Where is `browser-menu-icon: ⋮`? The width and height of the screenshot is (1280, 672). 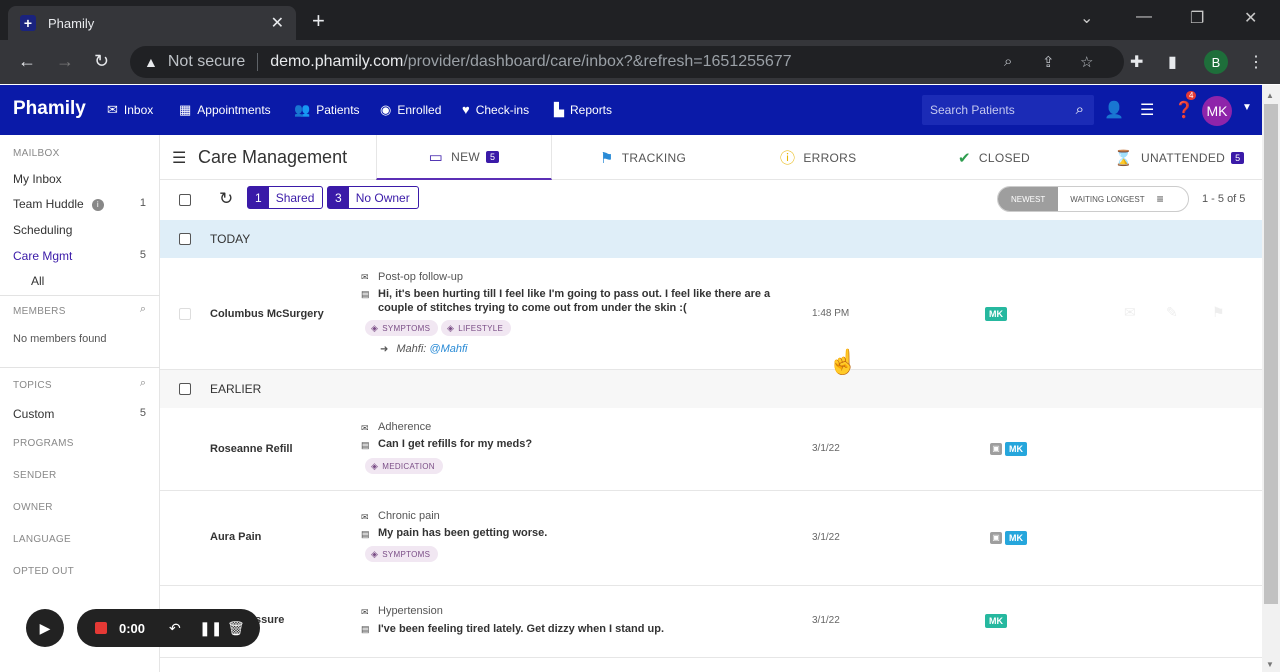
browser-menu-icon: ⋮ is located at coordinates (1256, 62).